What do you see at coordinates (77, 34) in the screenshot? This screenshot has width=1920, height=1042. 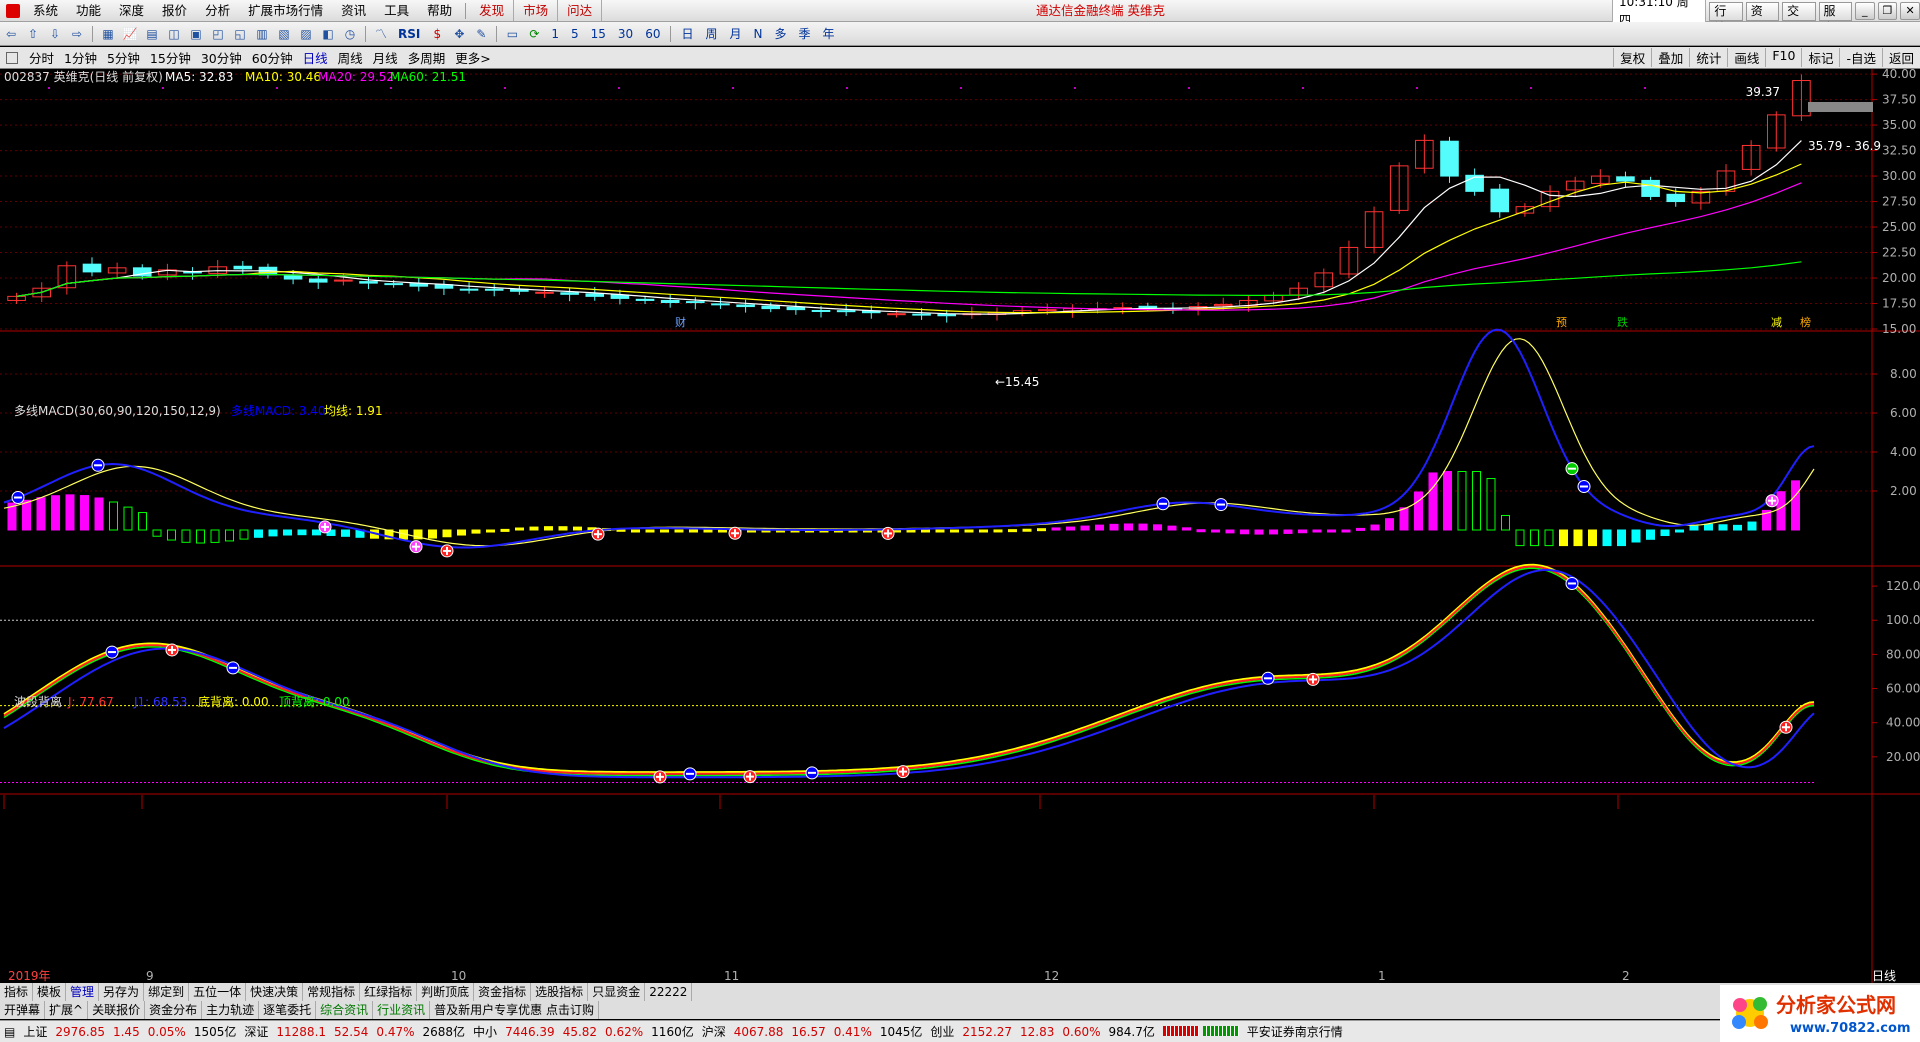 I see `forward-arrow-icon: ⇨` at bounding box center [77, 34].